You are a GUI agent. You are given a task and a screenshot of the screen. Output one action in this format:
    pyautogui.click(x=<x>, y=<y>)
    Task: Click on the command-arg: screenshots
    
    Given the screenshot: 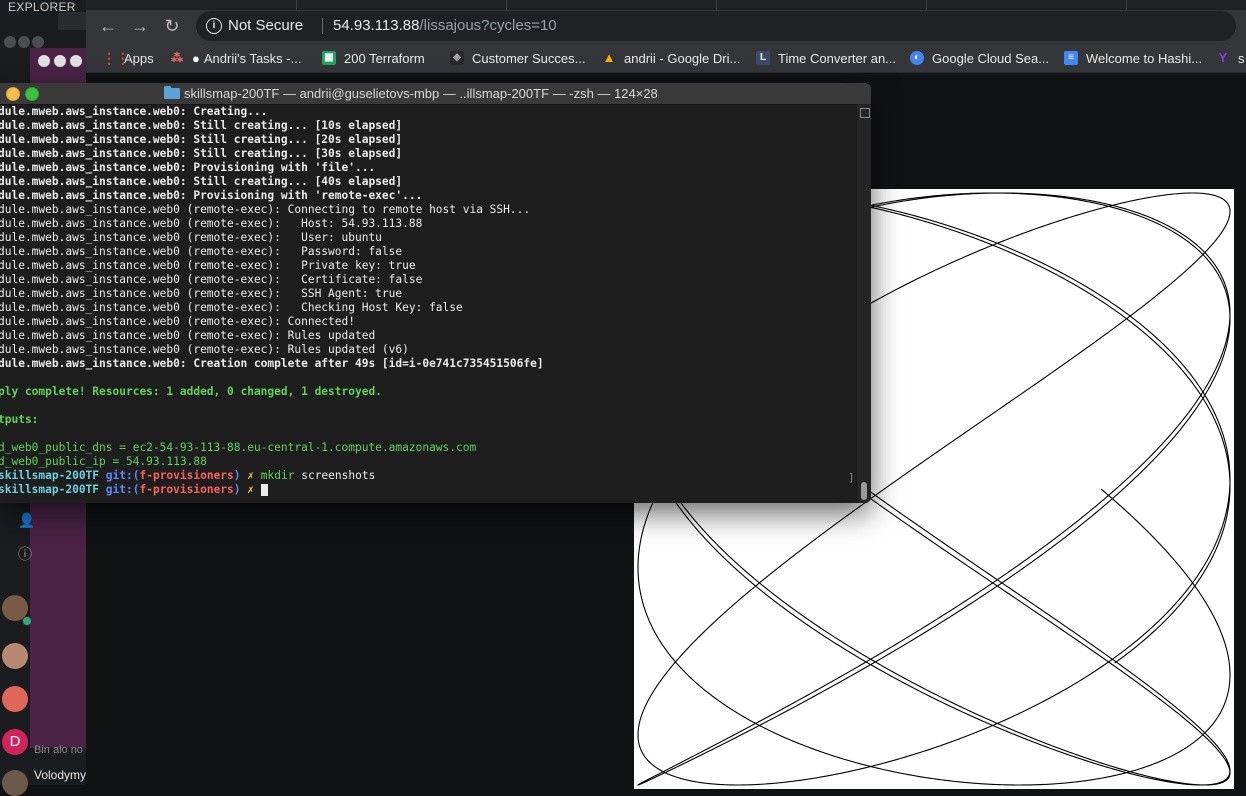 What is the action you would take?
    pyautogui.click(x=338, y=475)
    